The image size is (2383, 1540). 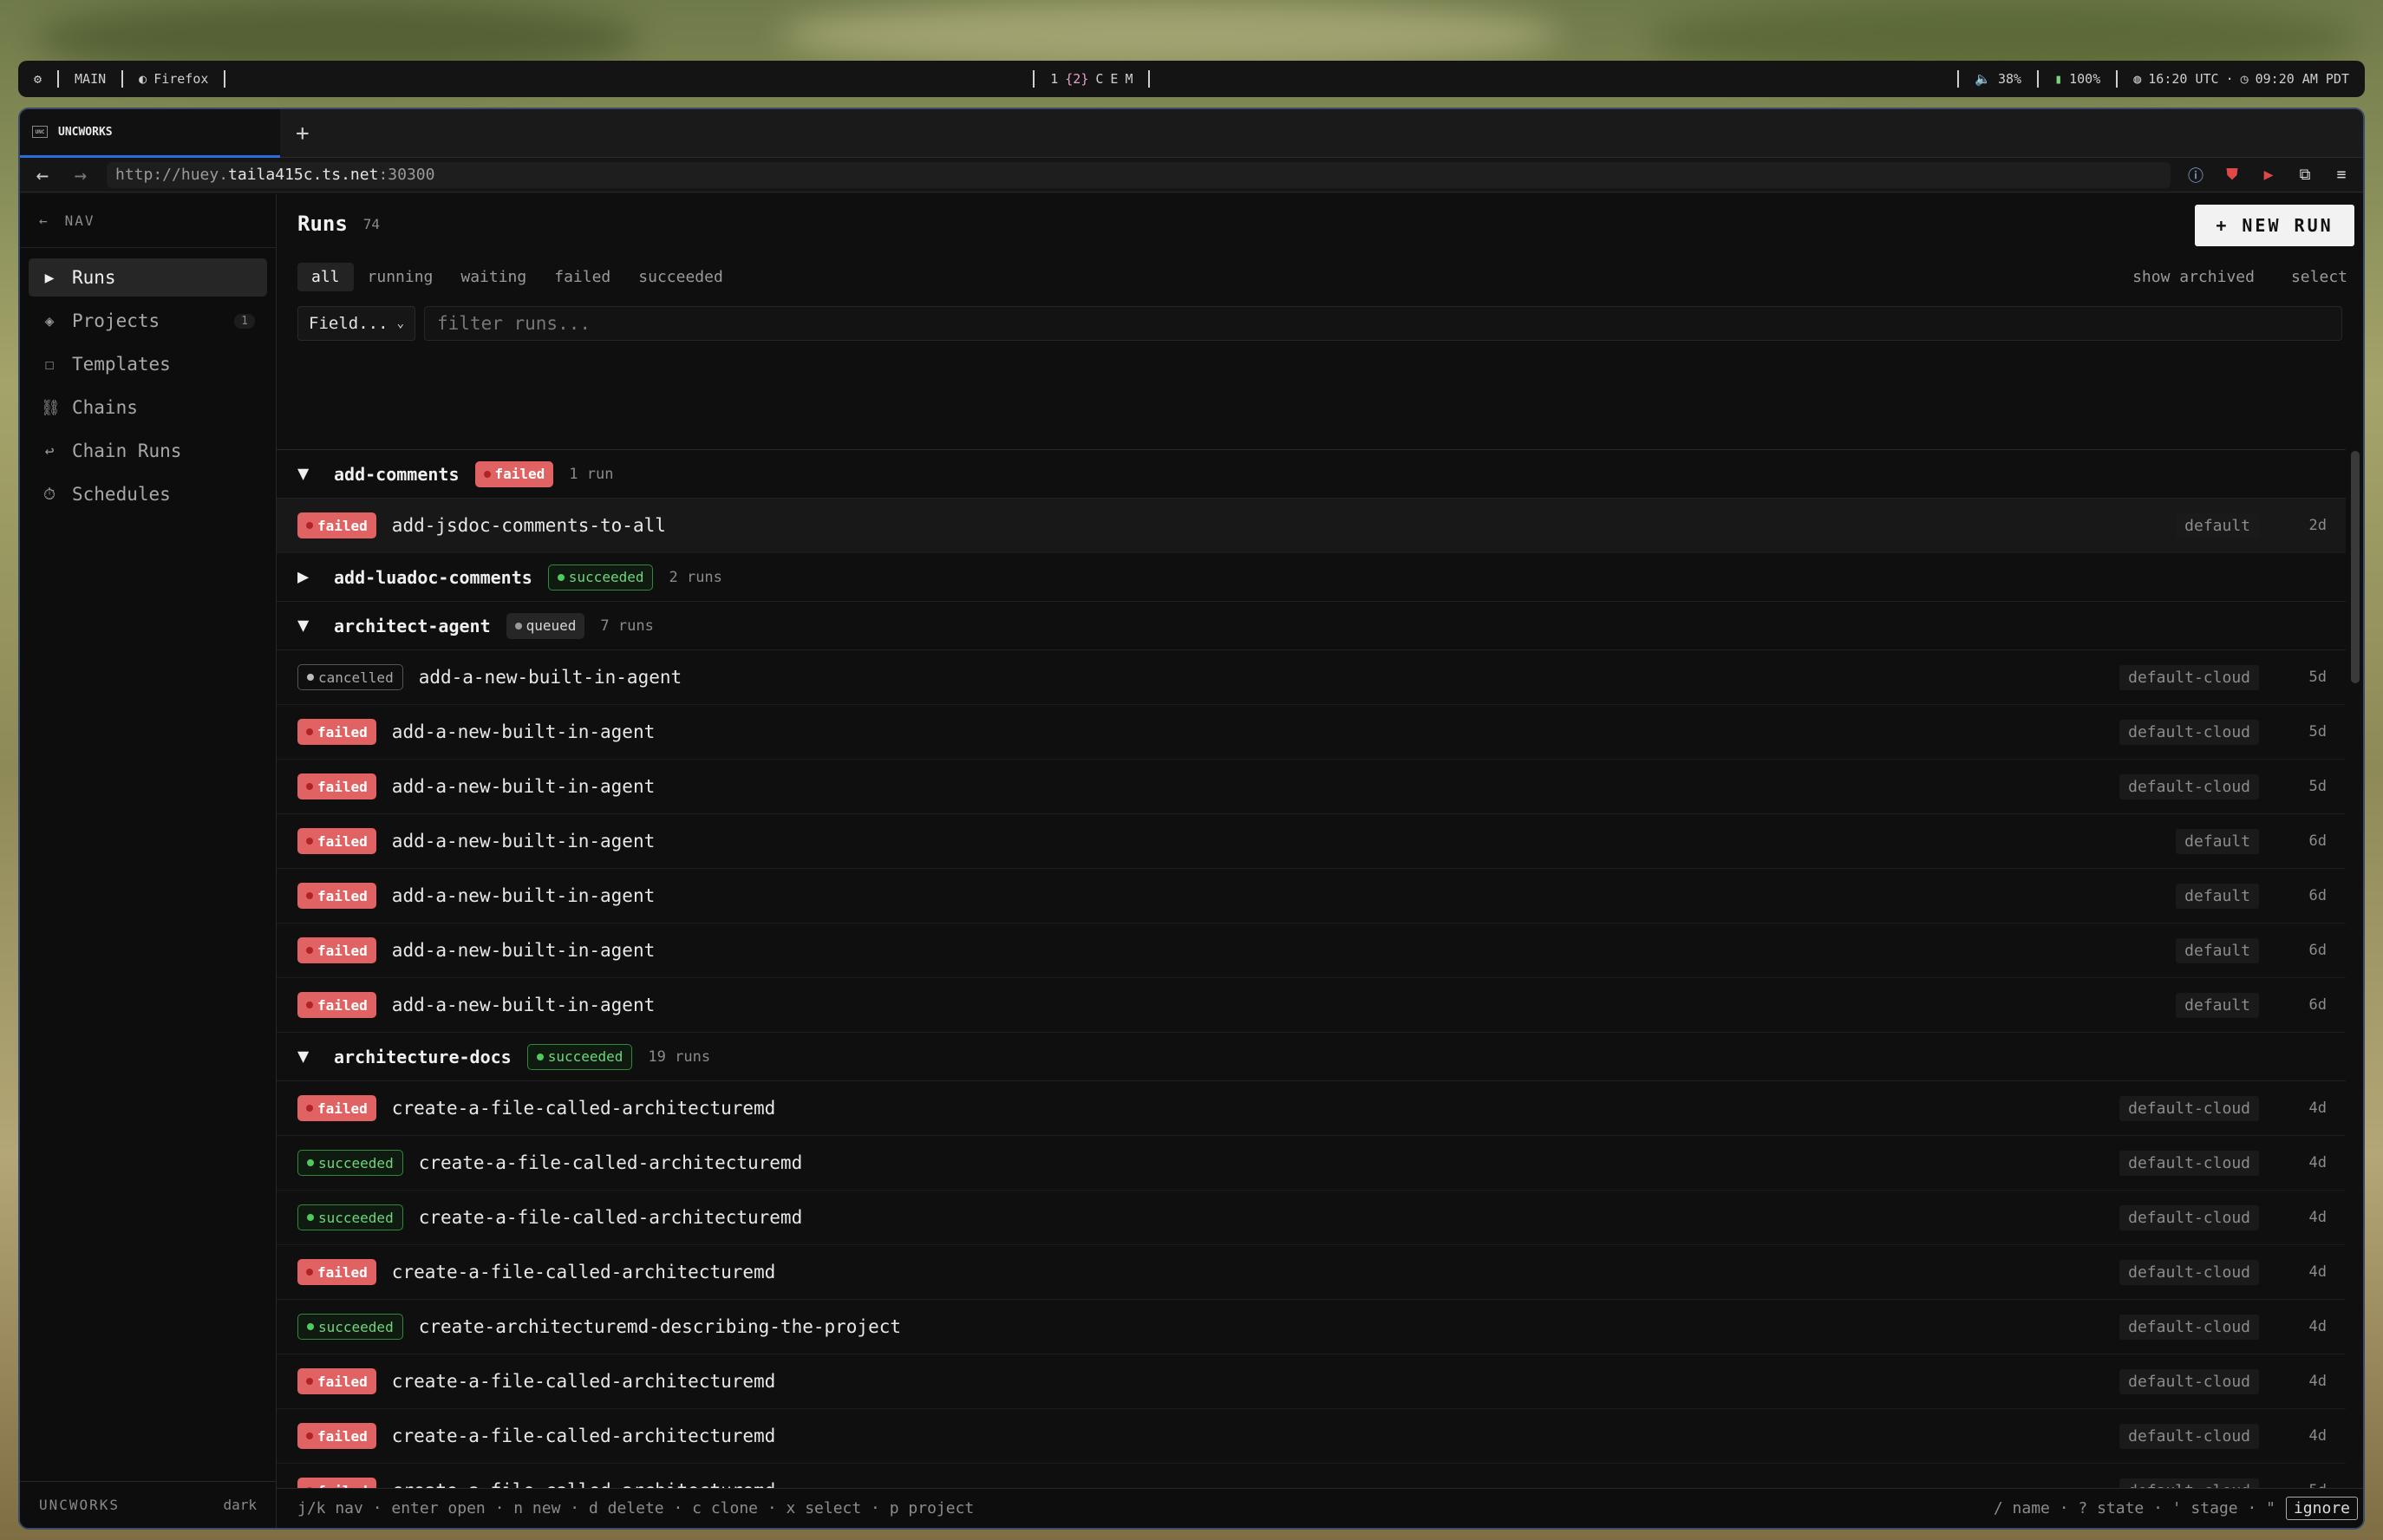 What do you see at coordinates (148, 451) in the screenshot?
I see `sidebar-item-chain-runs: ↩ Chain Runs` at bounding box center [148, 451].